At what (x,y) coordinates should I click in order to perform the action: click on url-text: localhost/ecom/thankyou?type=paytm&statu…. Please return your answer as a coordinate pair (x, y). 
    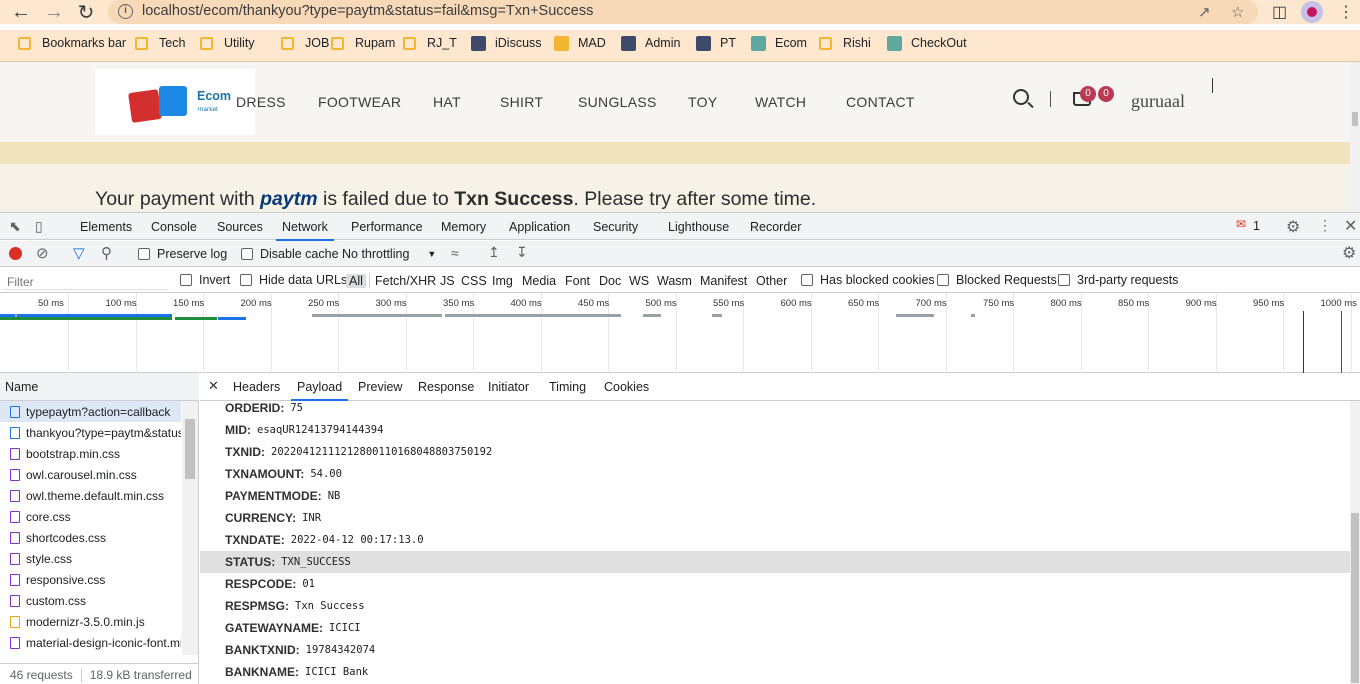
    Looking at the image, I should click on (367, 11).